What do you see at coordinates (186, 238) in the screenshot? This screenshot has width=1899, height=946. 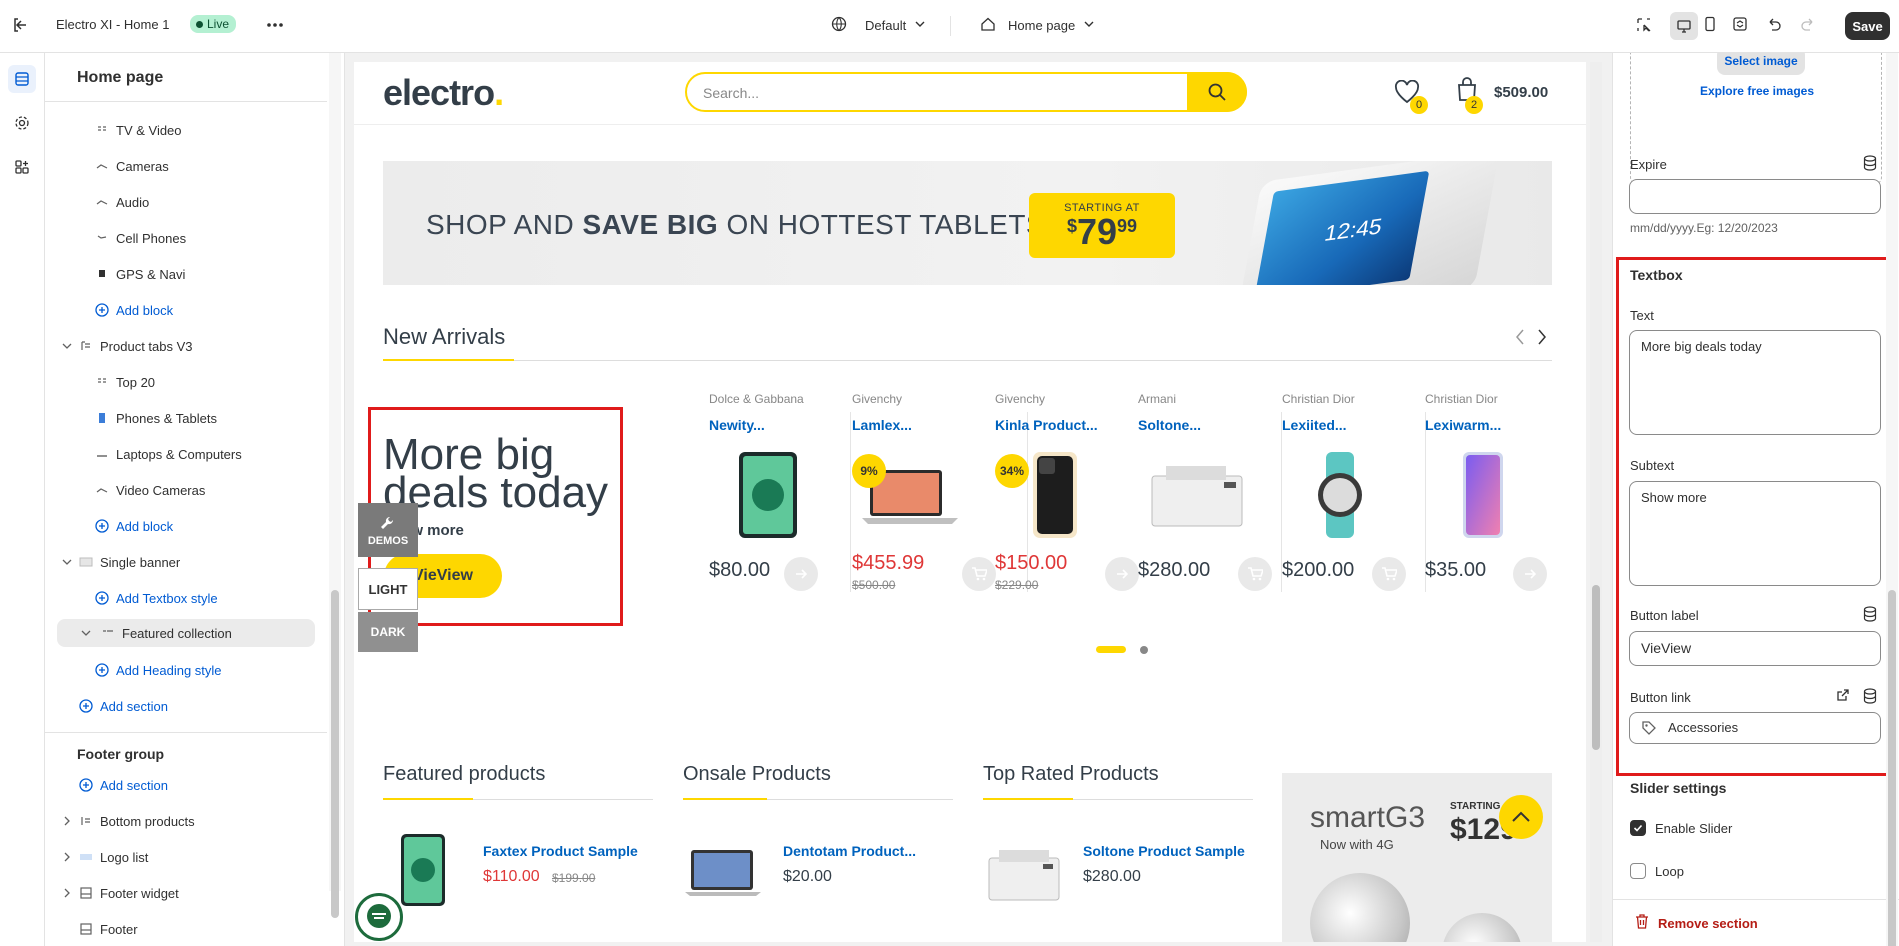 I see `tree-item-cell-phones: Cell Phones` at bounding box center [186, 238].